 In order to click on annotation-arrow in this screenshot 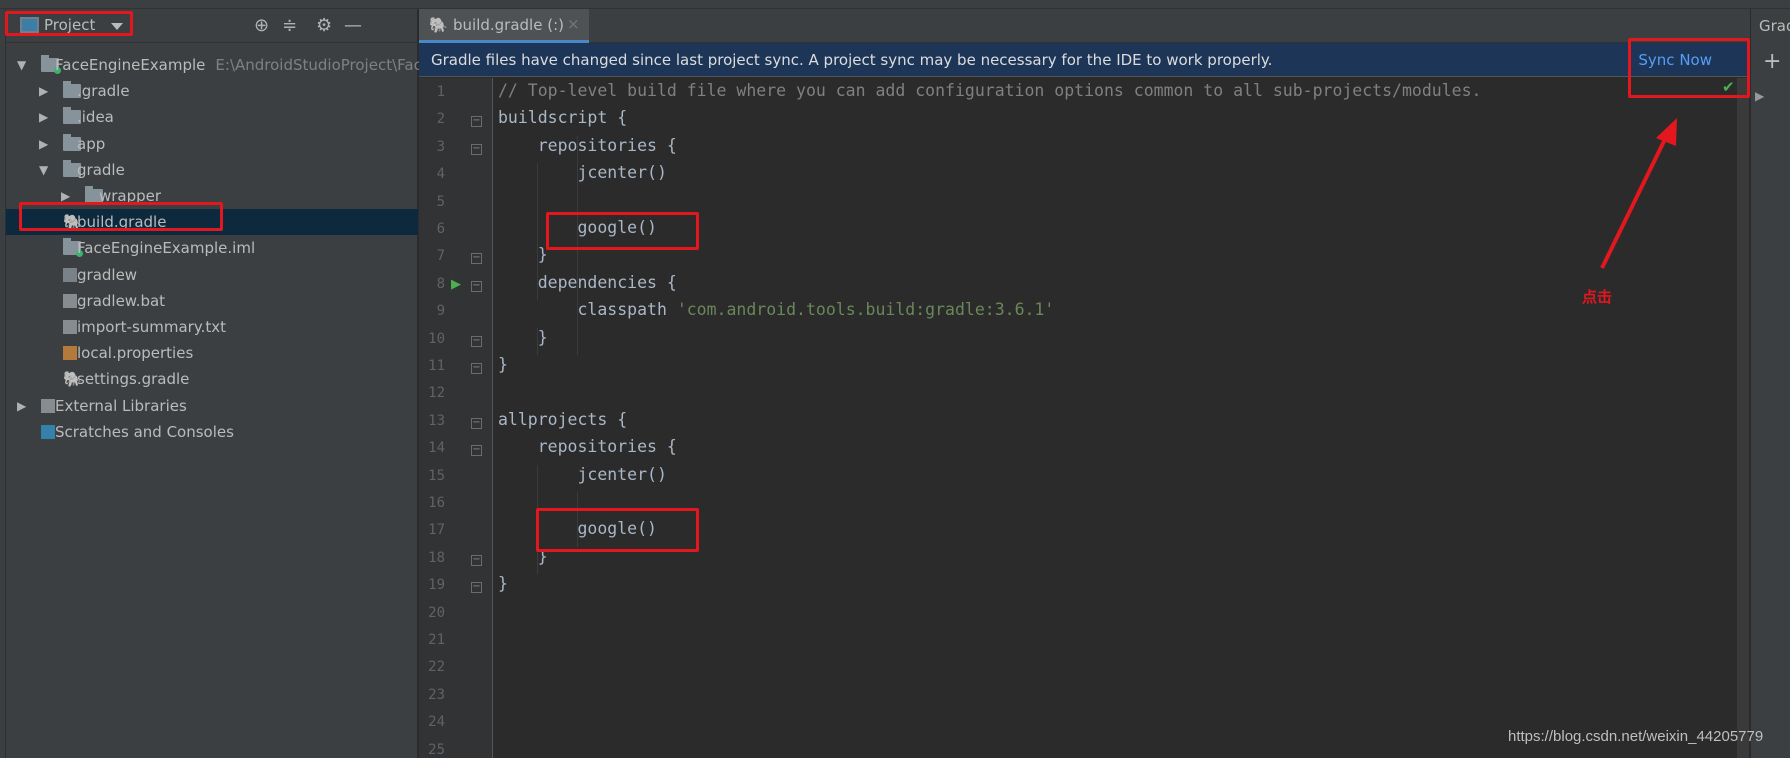, I will do `click(1638, 193)`.